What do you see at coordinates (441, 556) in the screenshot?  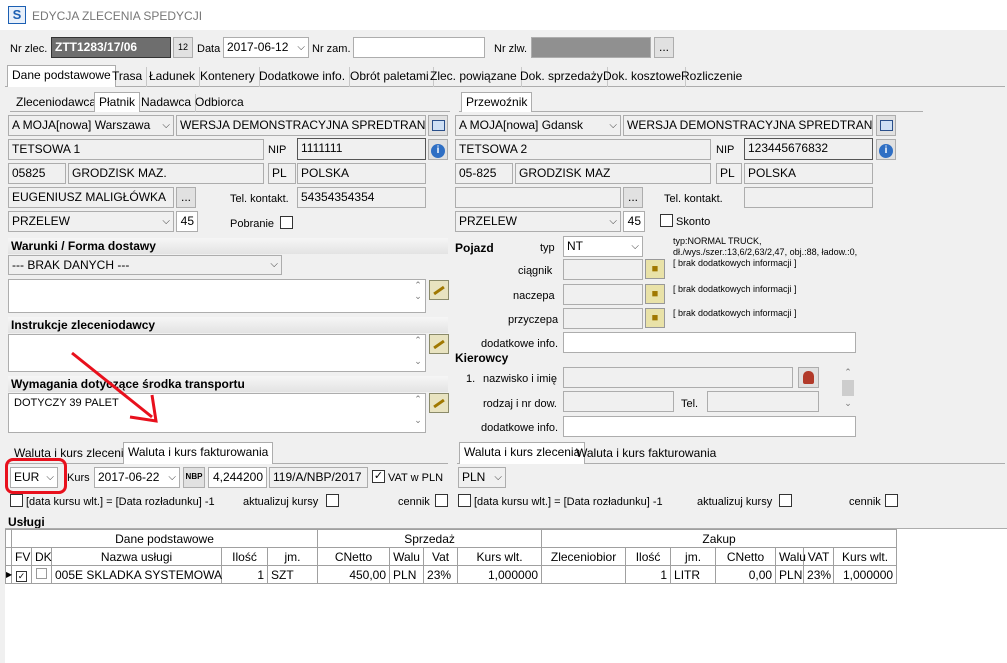 I see `col-header: Vat` at bounding box center [441, 556].